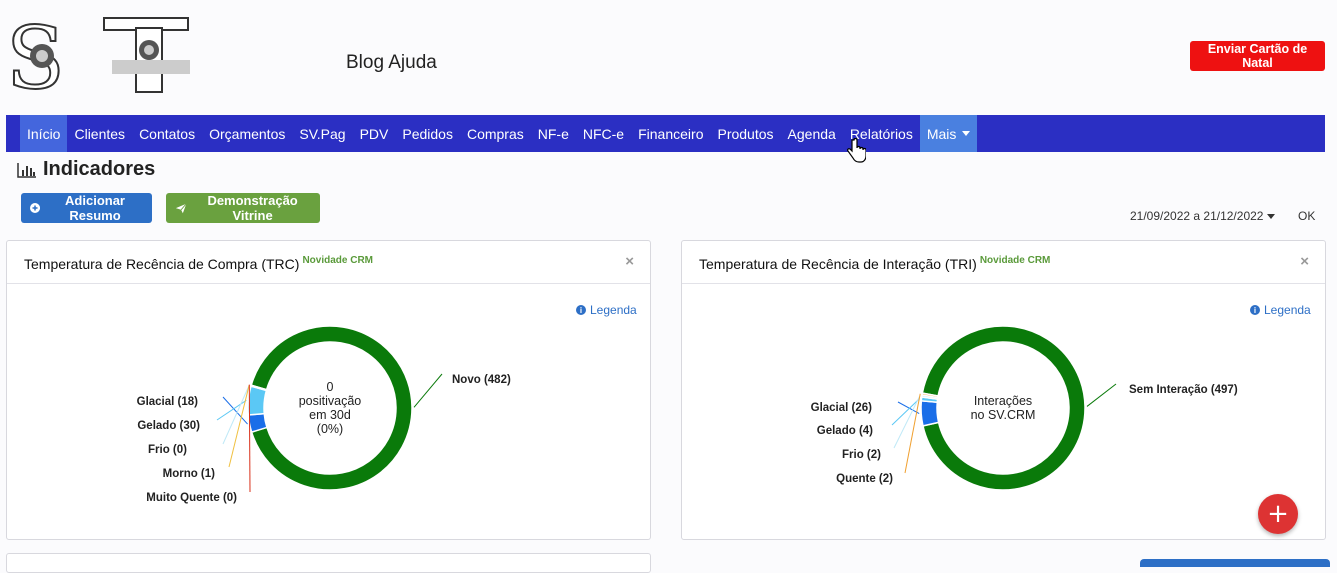 Image resolution: width=1337 pixels, height=573 pixels. I want to click on nav-item-label: Início, so click(44, 133).